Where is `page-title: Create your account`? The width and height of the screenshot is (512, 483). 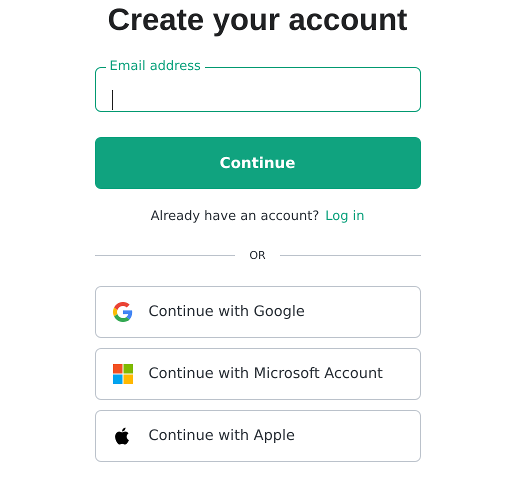 page-title: Create your account is located at coordinates (257, 19).